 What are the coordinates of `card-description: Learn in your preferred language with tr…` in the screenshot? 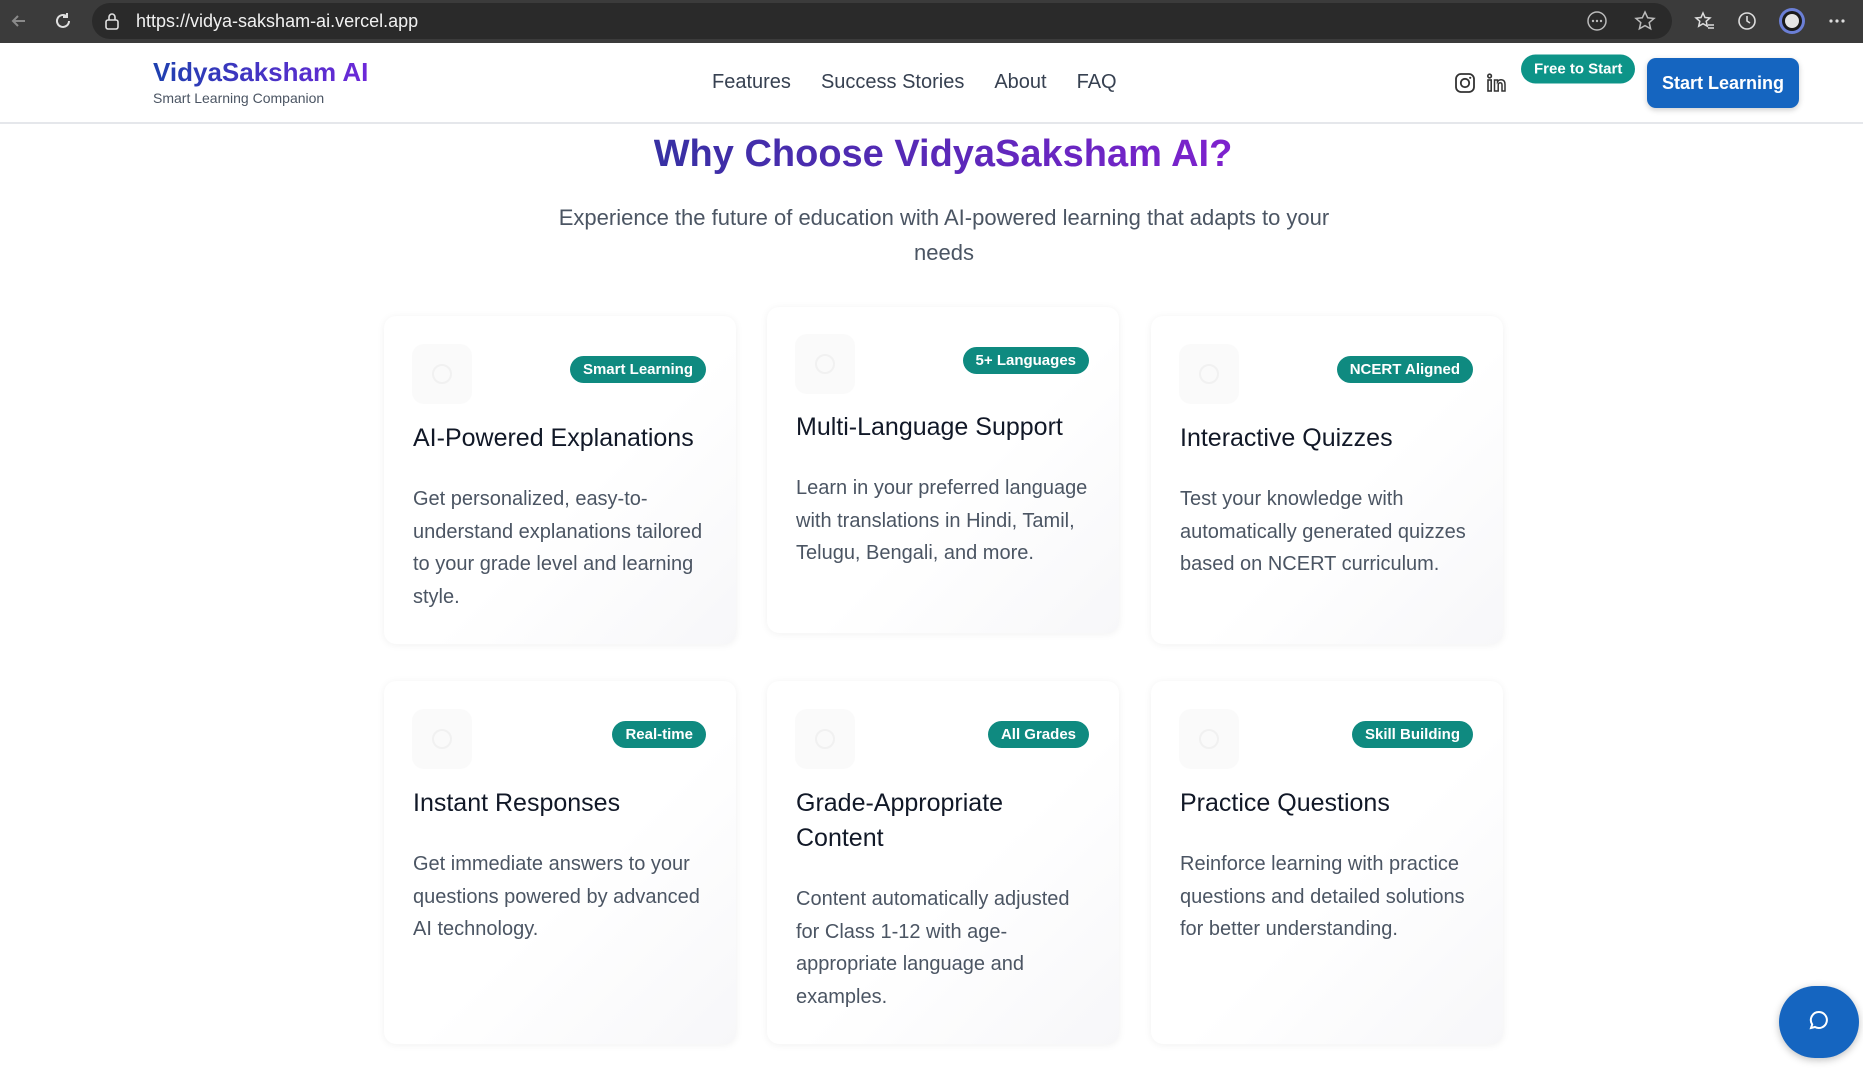 It's located at (942, 520).